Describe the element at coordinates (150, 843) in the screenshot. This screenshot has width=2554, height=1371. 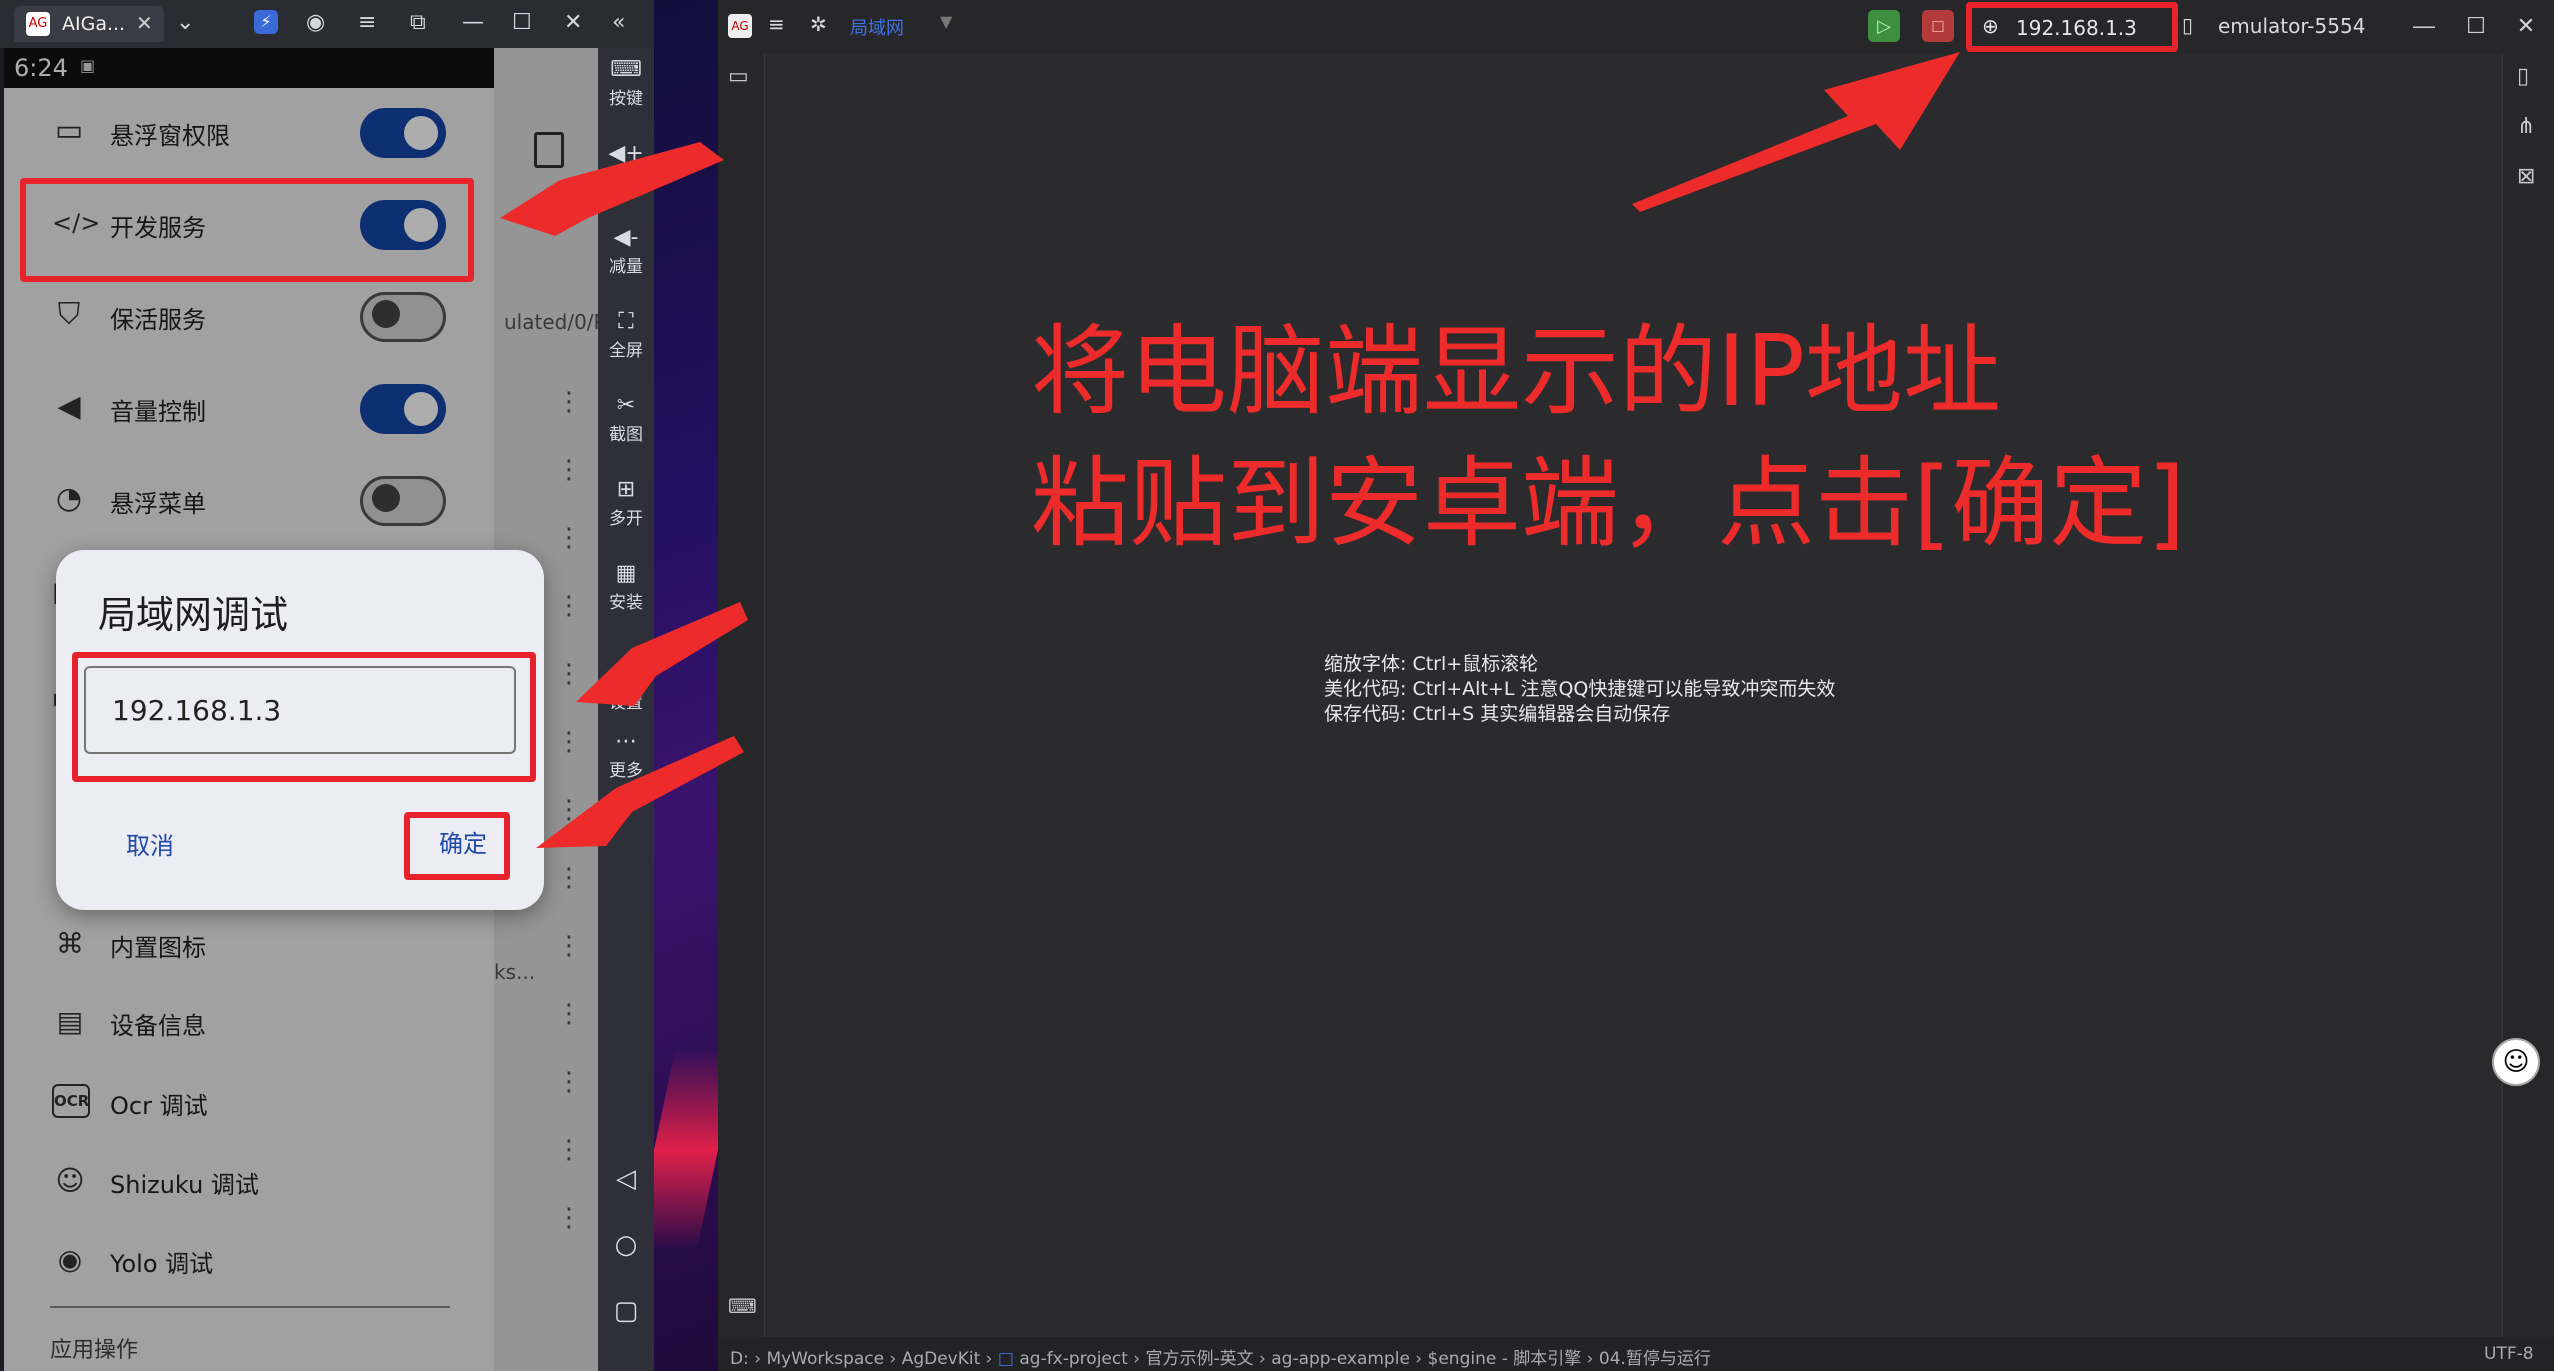
I see `cancel-button: 取消` at that location.